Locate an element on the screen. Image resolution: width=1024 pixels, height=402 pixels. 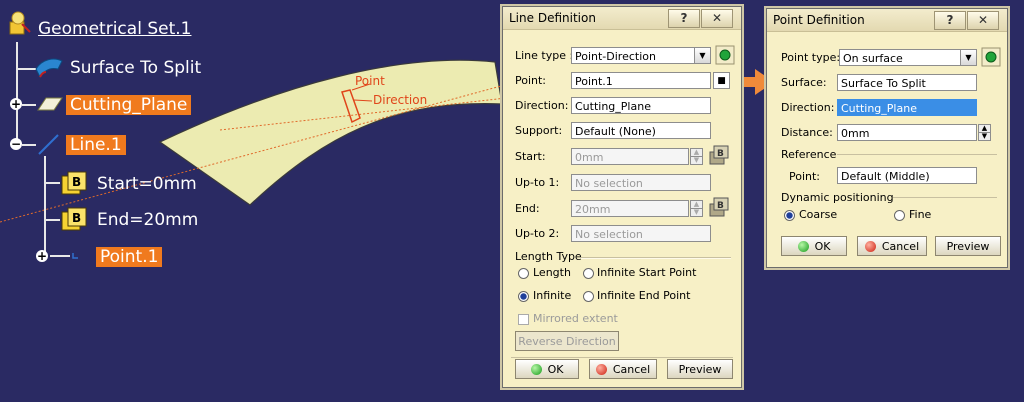
dialog-title: Point Definition is located at coordinates (819, 20).